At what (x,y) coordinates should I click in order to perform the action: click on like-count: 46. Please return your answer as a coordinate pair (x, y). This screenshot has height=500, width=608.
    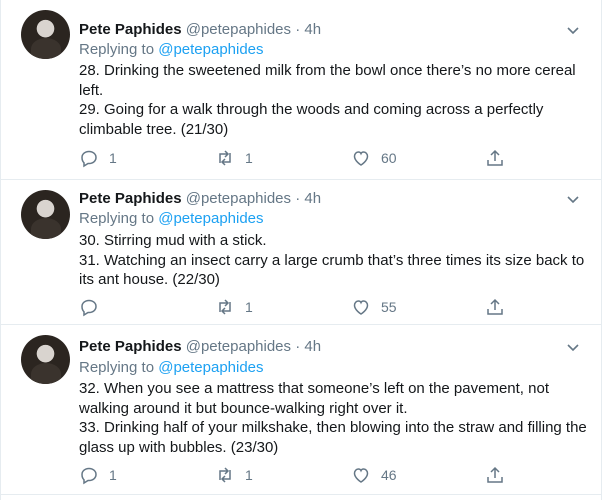
    Looking at the image, I should click on (389, 475).